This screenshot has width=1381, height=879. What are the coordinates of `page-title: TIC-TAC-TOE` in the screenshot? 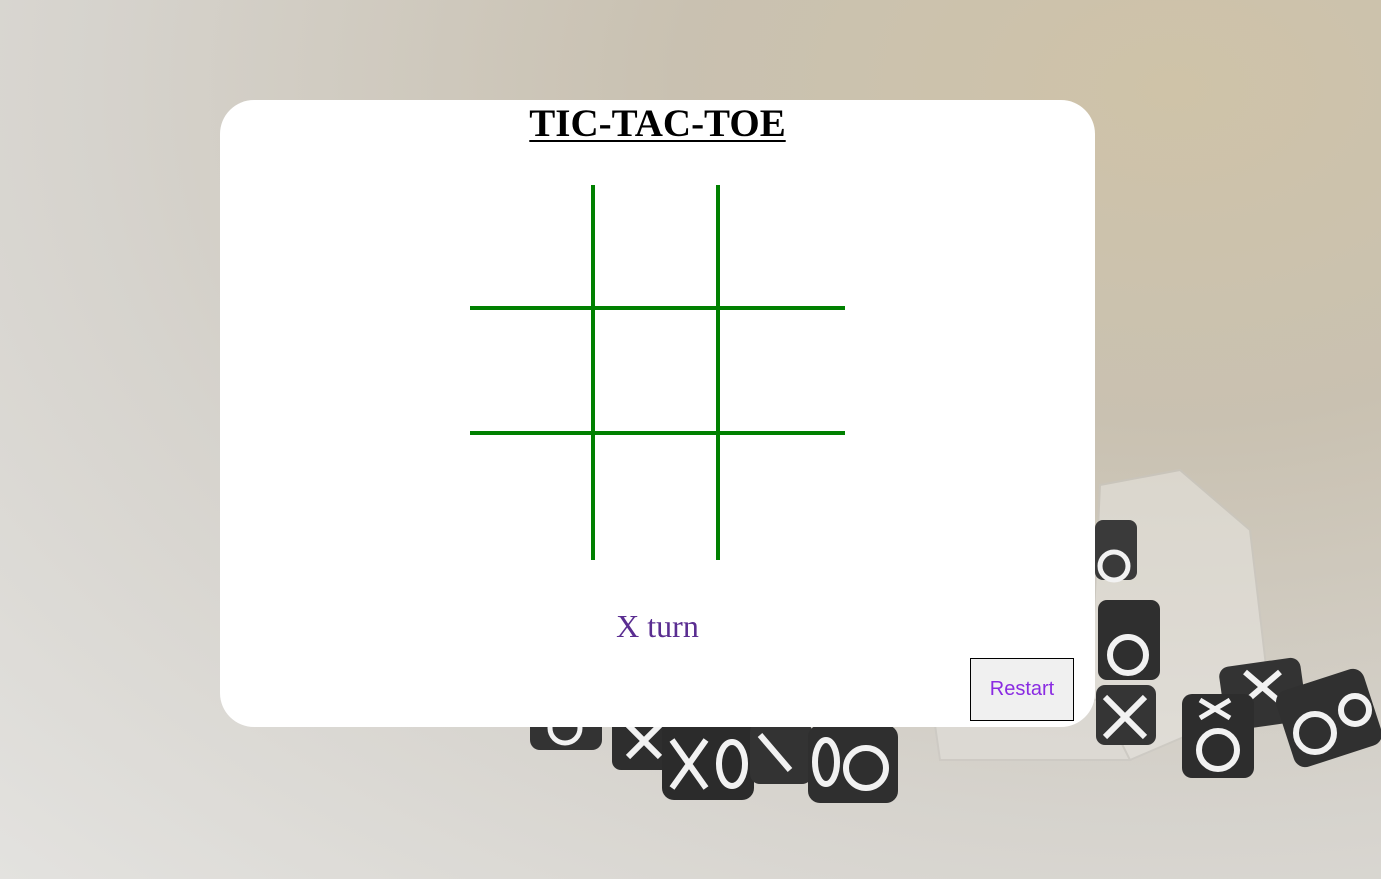 It's located at (657, 123).